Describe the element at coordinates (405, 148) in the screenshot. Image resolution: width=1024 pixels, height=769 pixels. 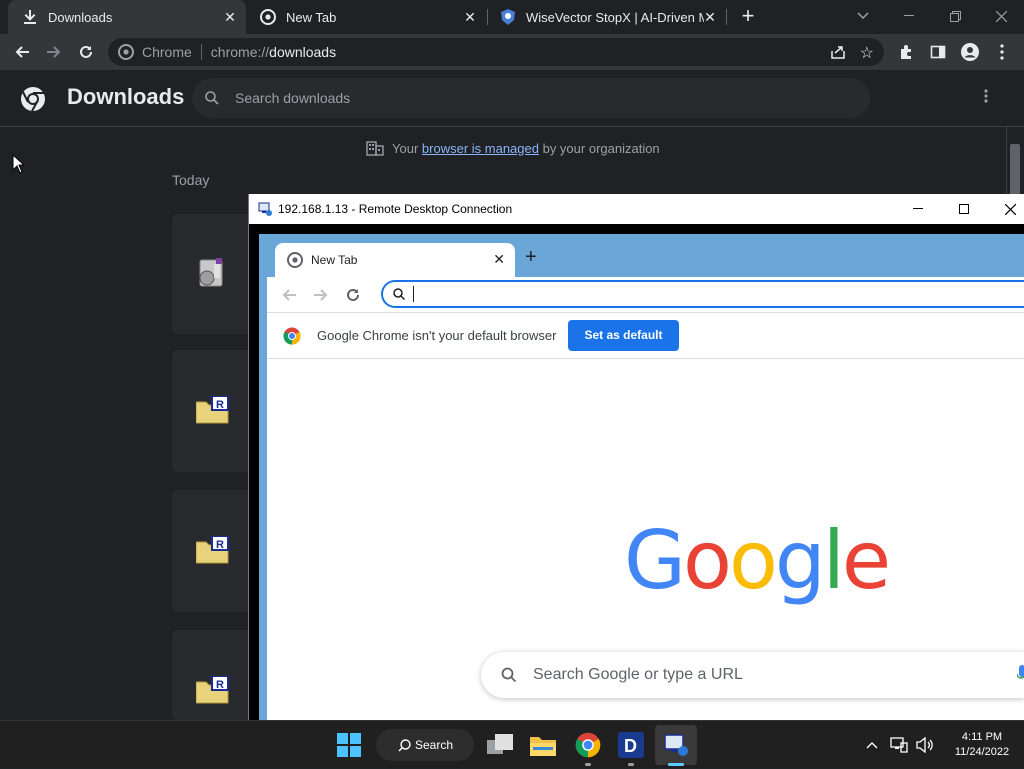
I see `managed-prefix: Your` at that location.